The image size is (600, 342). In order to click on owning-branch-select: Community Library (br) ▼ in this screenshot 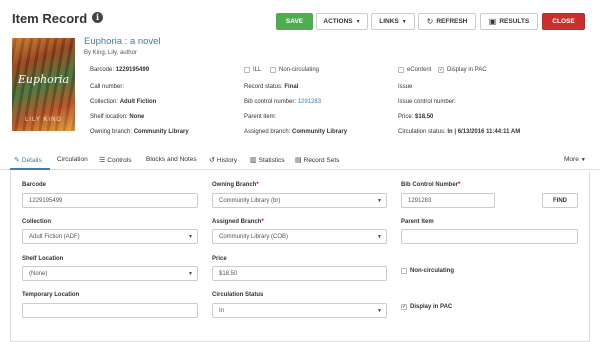, I will do `click(299, 200)`.